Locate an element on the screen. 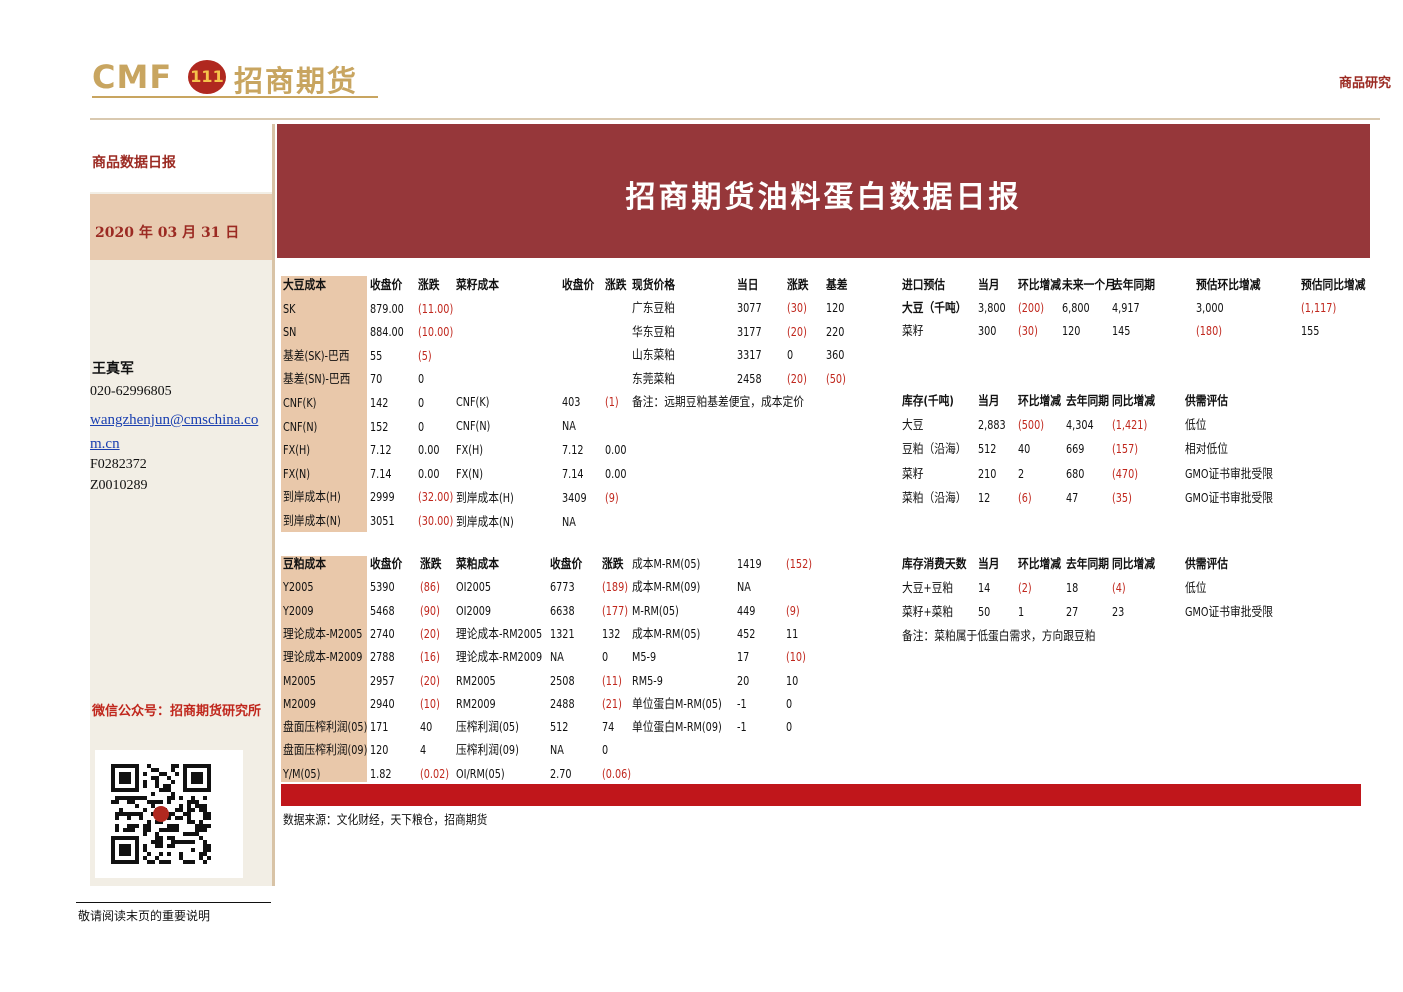 Image resolution: width=1403 pixels, height=992 pixels. import_forecast-header: 进口预估 is located at coordinates (924, 284).